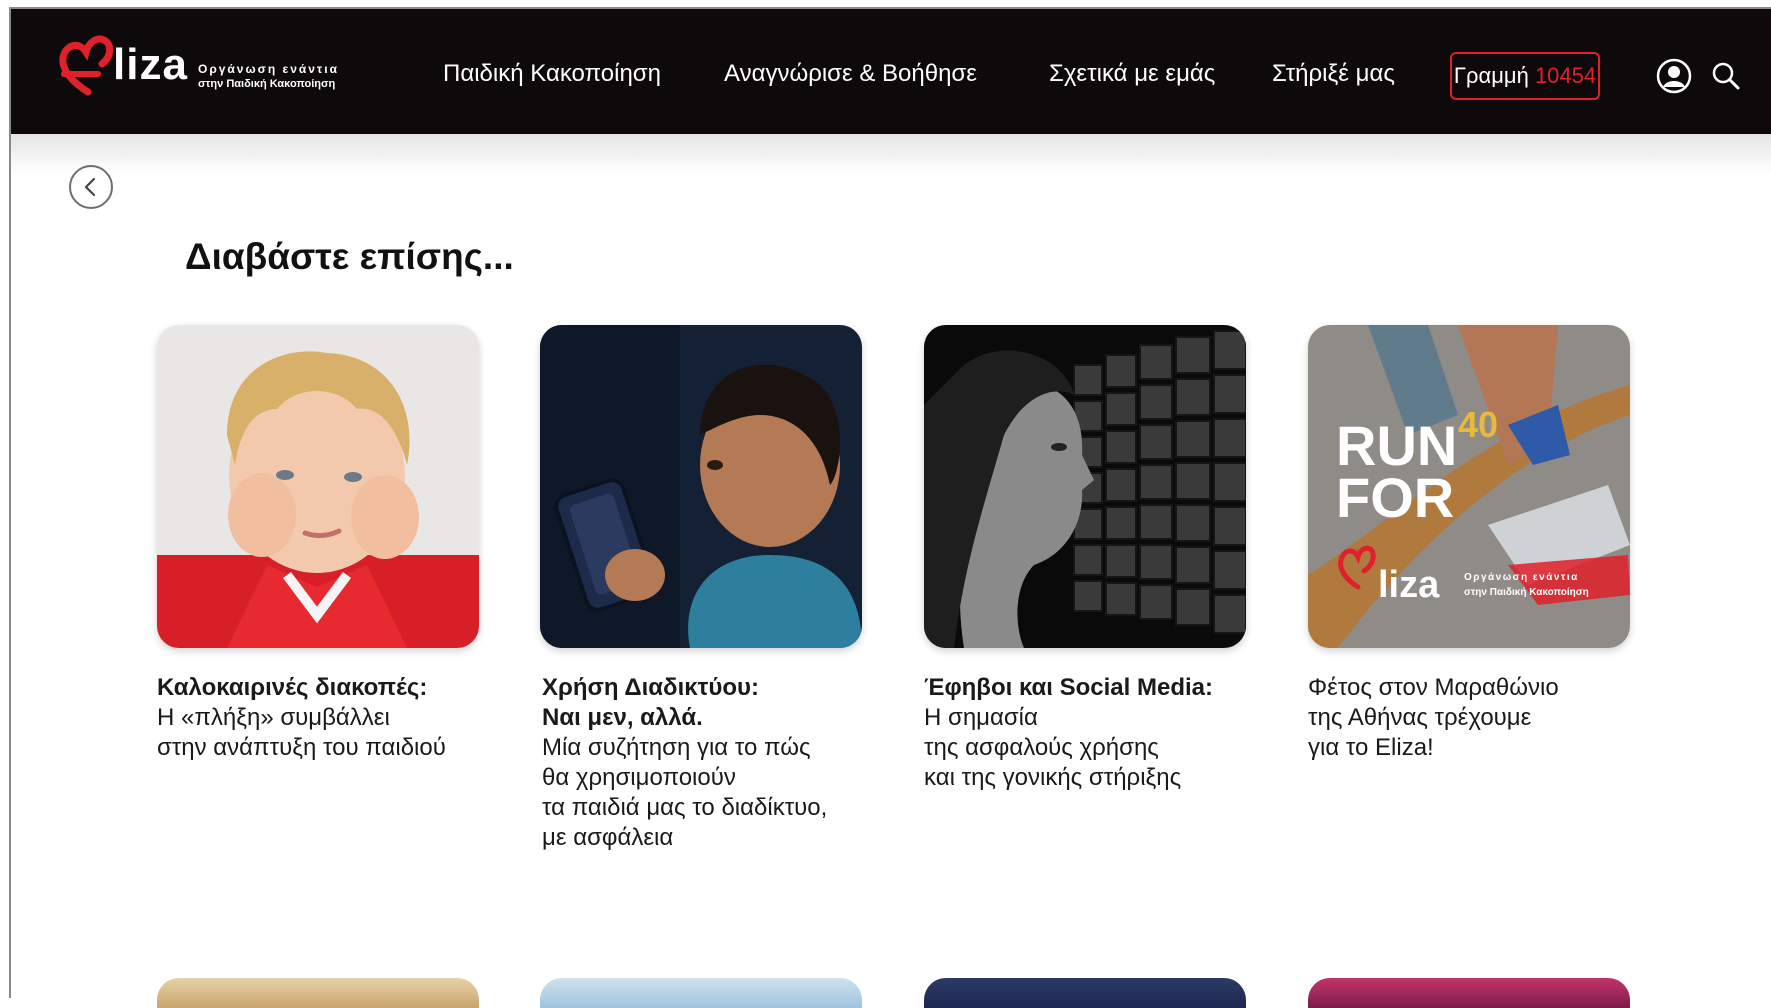 Image resolution: width=1771 pixels, height=1008 pixels. What do you see at coordinates (701, 486) in the screenshot?
I see `article-image-internet-use` at bounding box center [701, 486].